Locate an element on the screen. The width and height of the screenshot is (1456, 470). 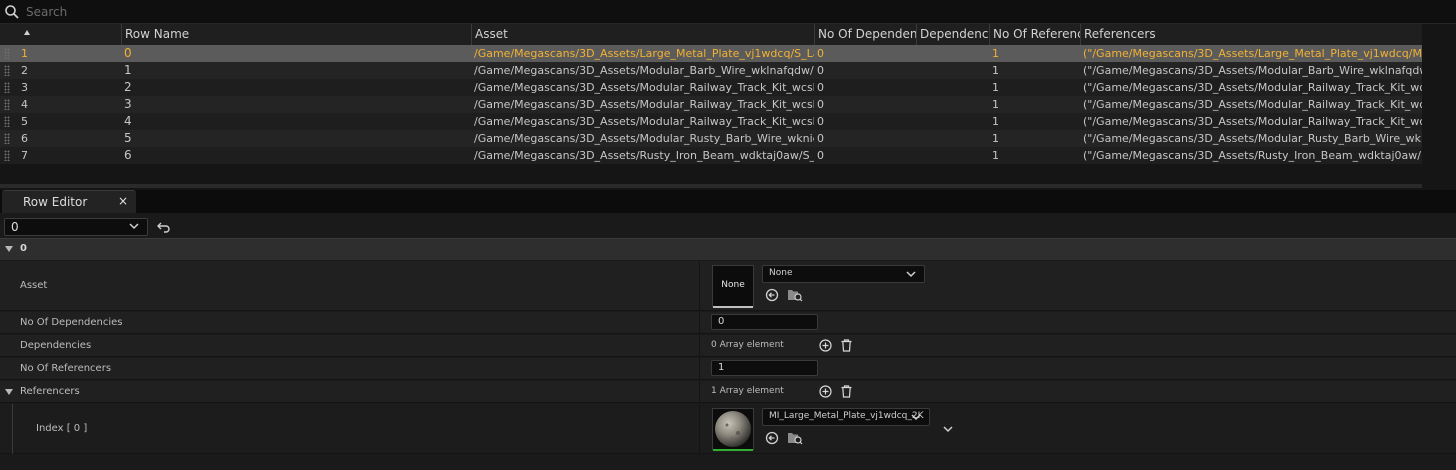
asset-picker-value: None is located at coordinates (781, 273).